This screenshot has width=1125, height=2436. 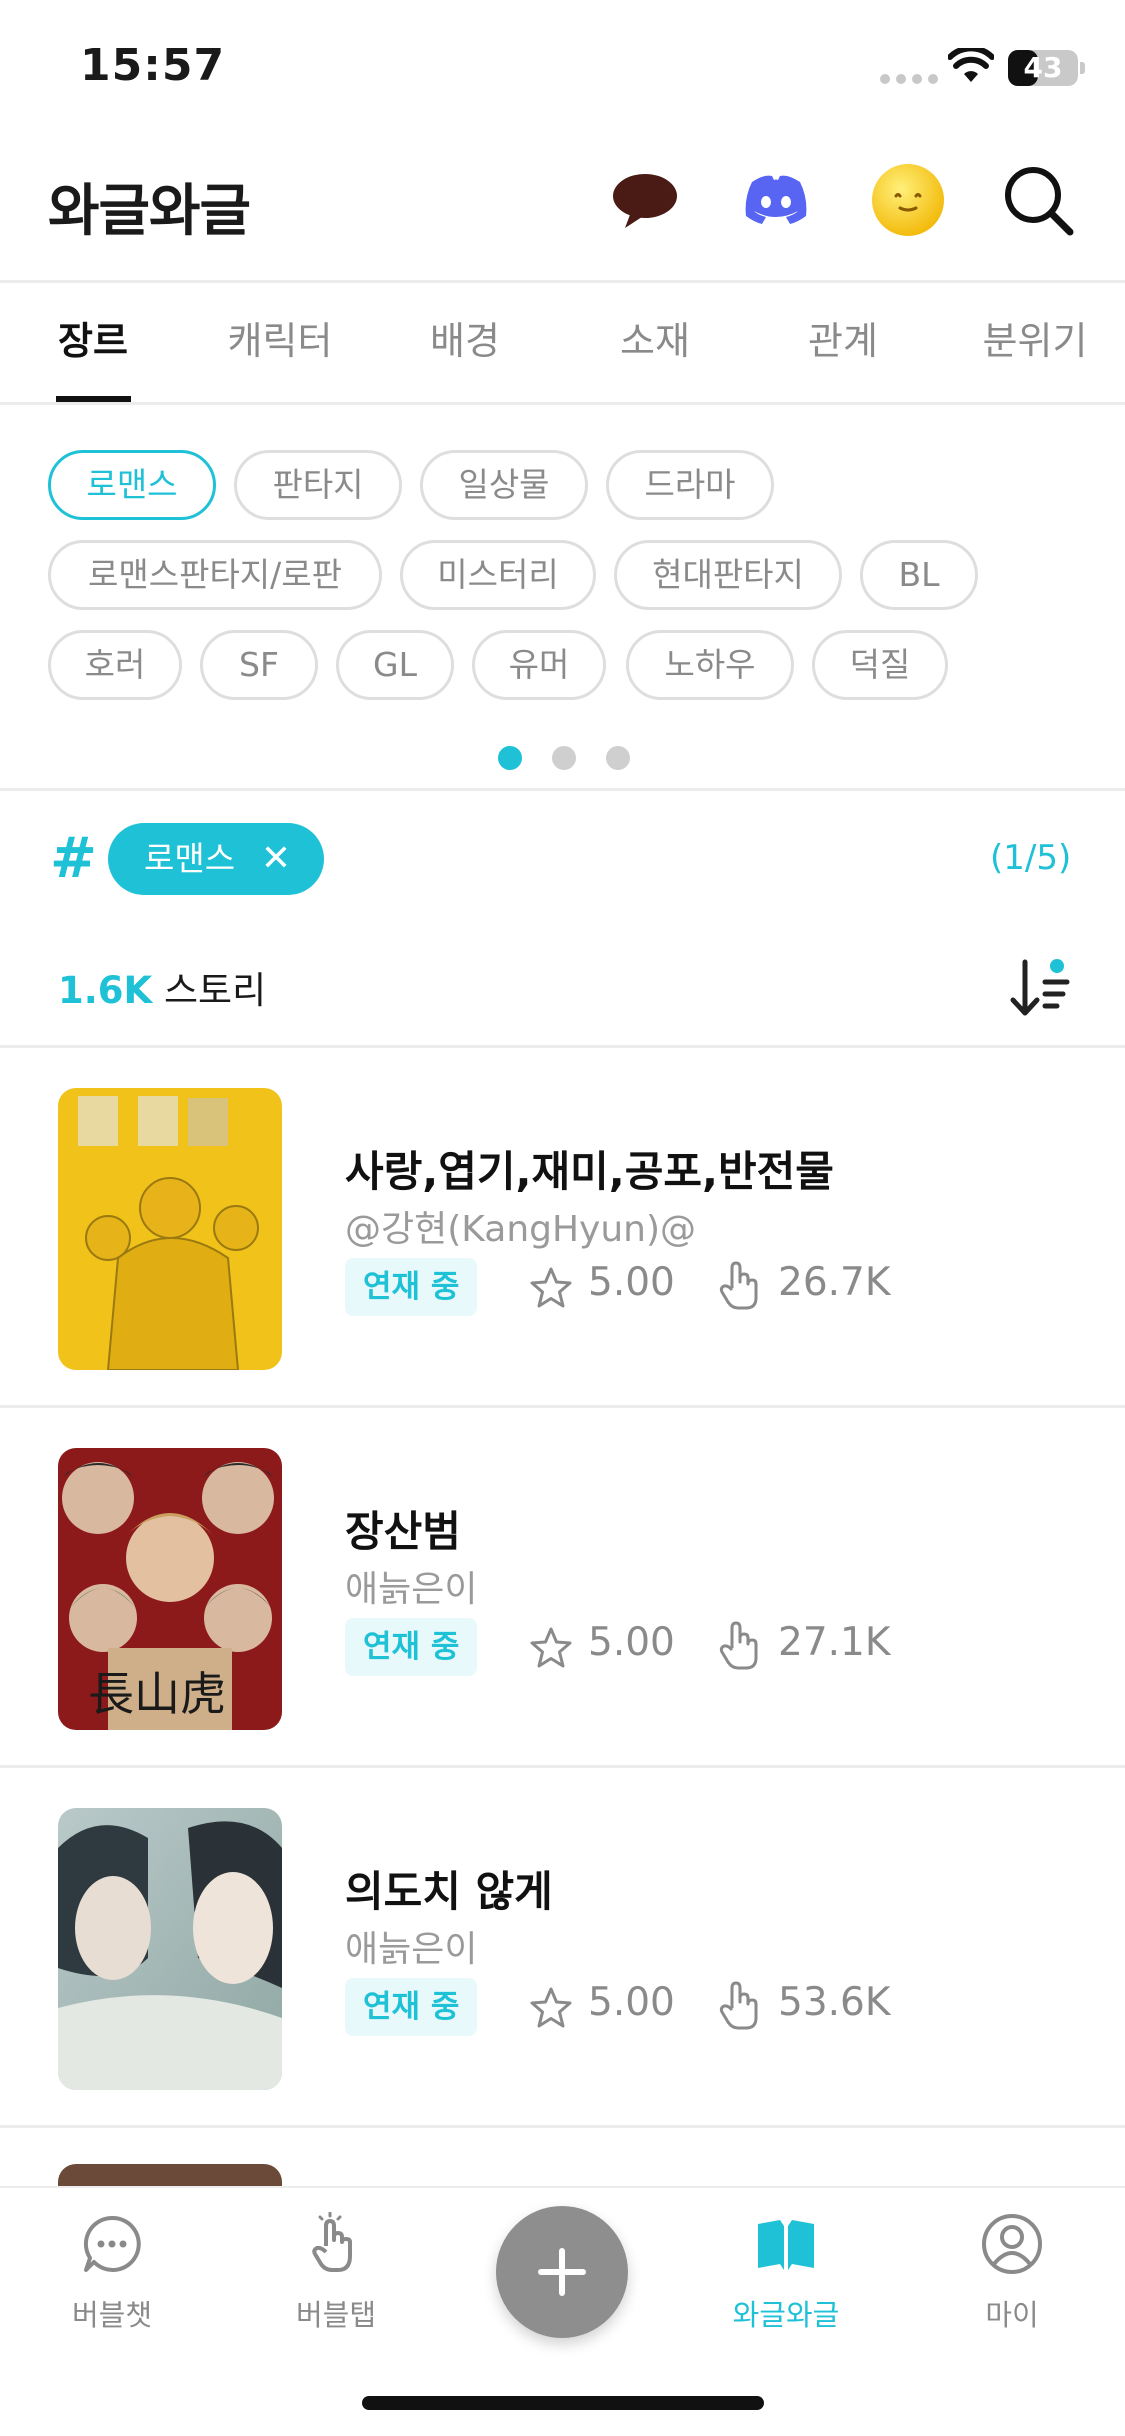 I want to click on story-count: 1.6K 스토리, so click(x=162, y=987).